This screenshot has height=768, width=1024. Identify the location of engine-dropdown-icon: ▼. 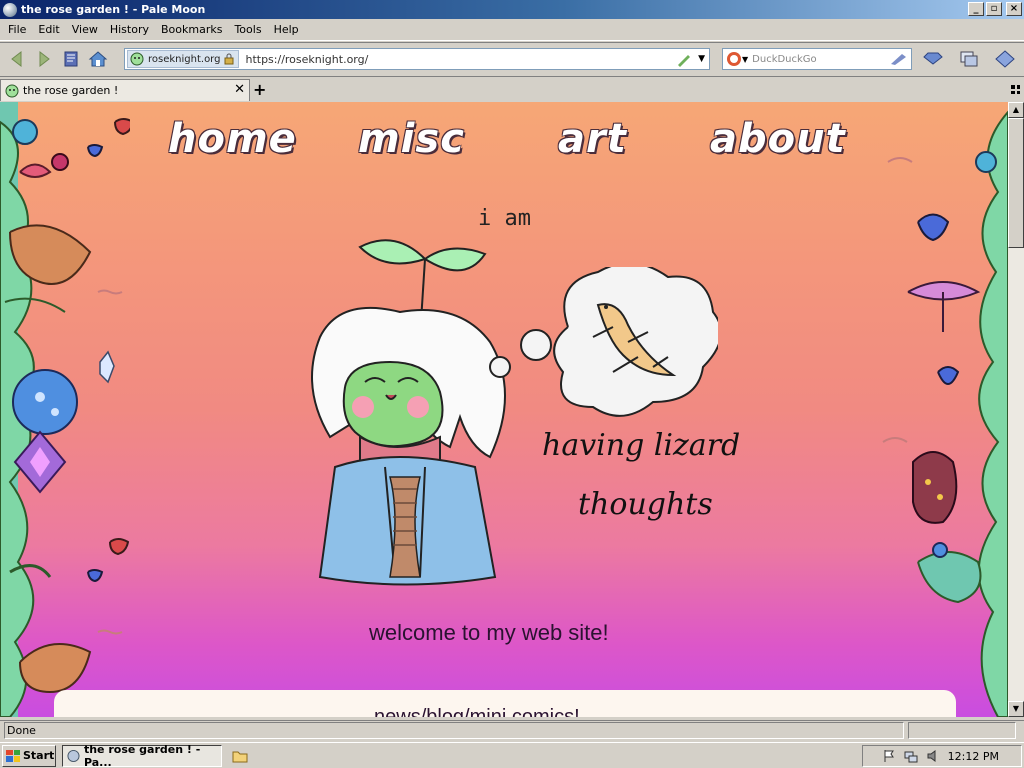
(745, 59).